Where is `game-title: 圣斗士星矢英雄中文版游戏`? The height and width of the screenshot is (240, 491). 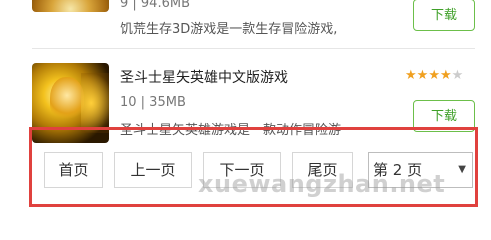
game-title: 圣斗士星矢英雄中文版游戏 is located at coordinates (204, 77).